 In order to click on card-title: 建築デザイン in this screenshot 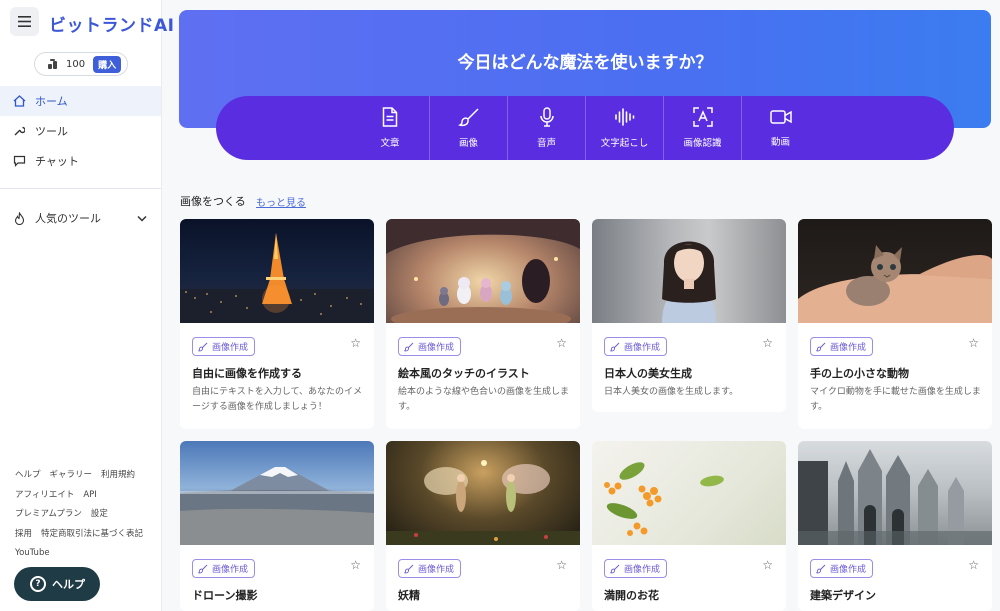, I will do `click(843, 595)`.